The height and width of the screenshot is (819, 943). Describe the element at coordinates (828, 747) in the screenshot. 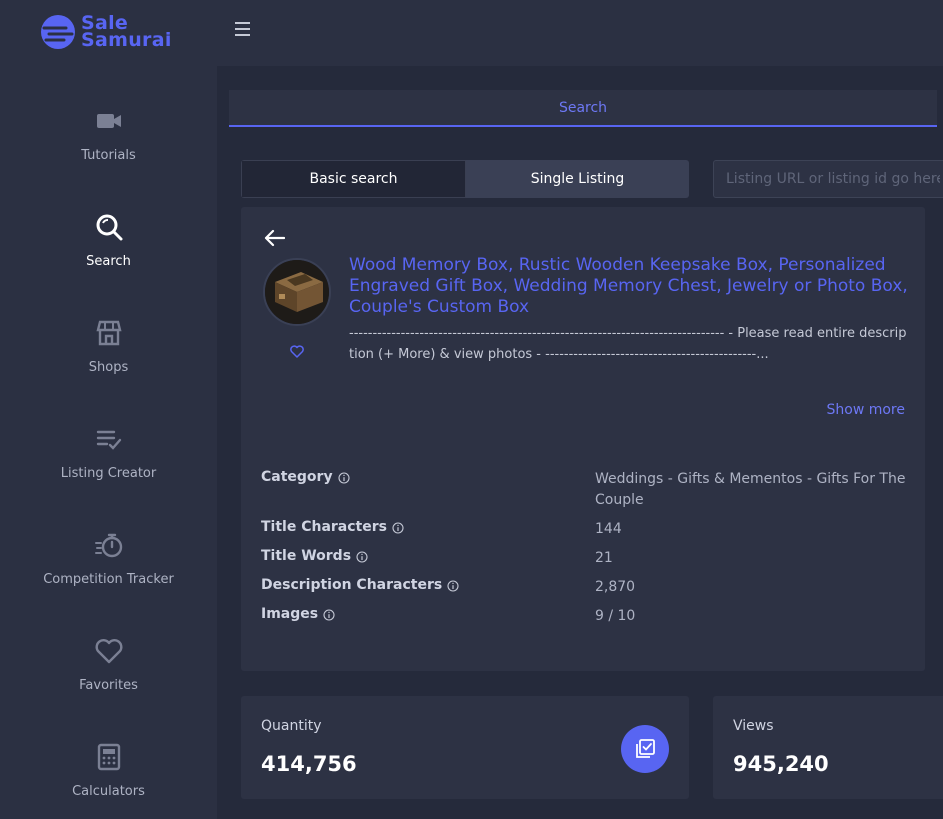

I see `views-stat-card: Views 945,240` at that location.